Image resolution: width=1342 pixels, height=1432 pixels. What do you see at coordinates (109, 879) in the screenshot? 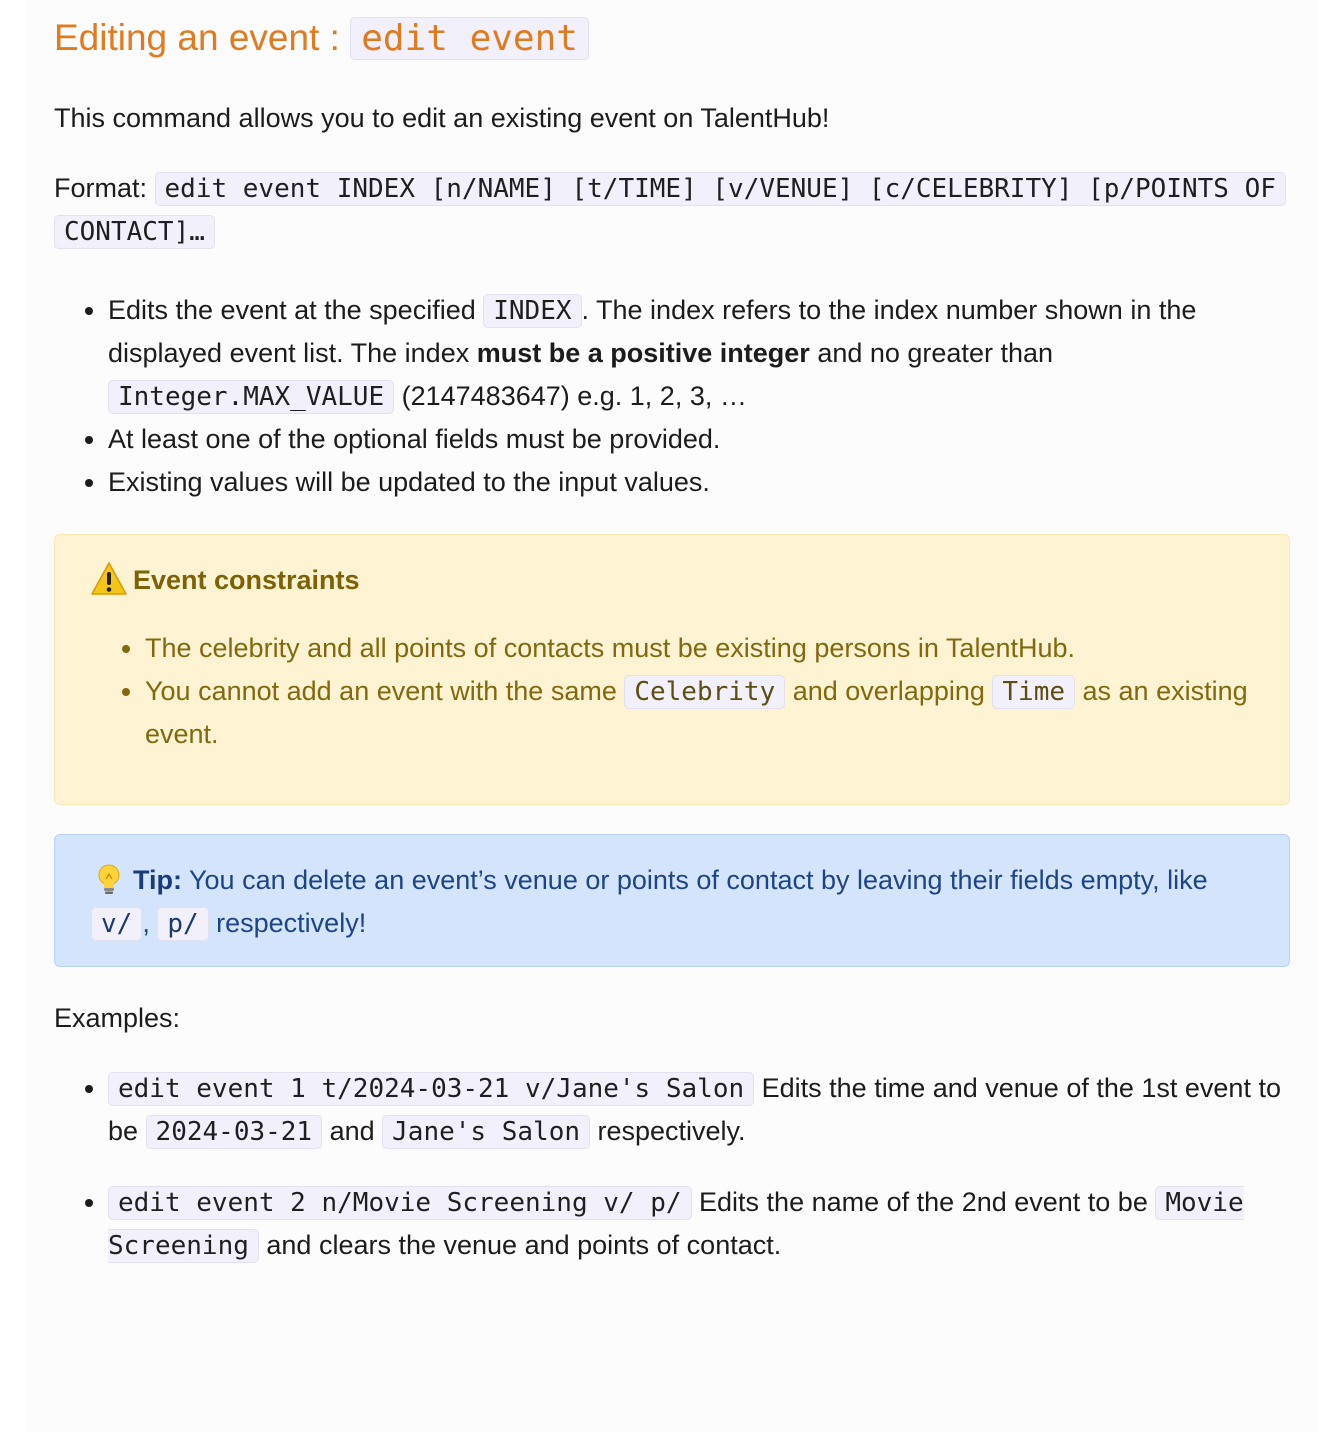
I see `lightbulb-icon` at bounding box center [109, 879].